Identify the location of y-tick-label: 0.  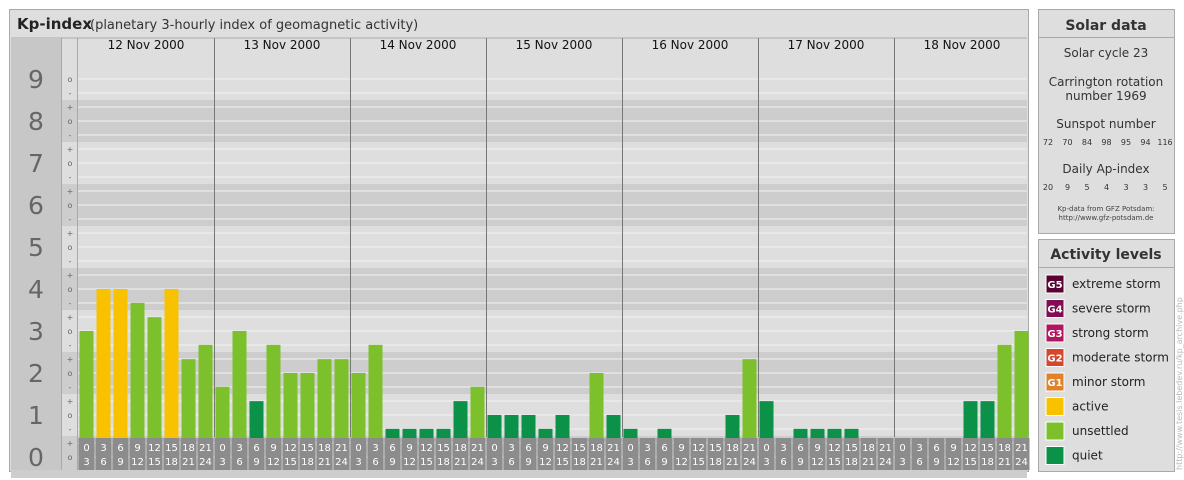
(36, 457).